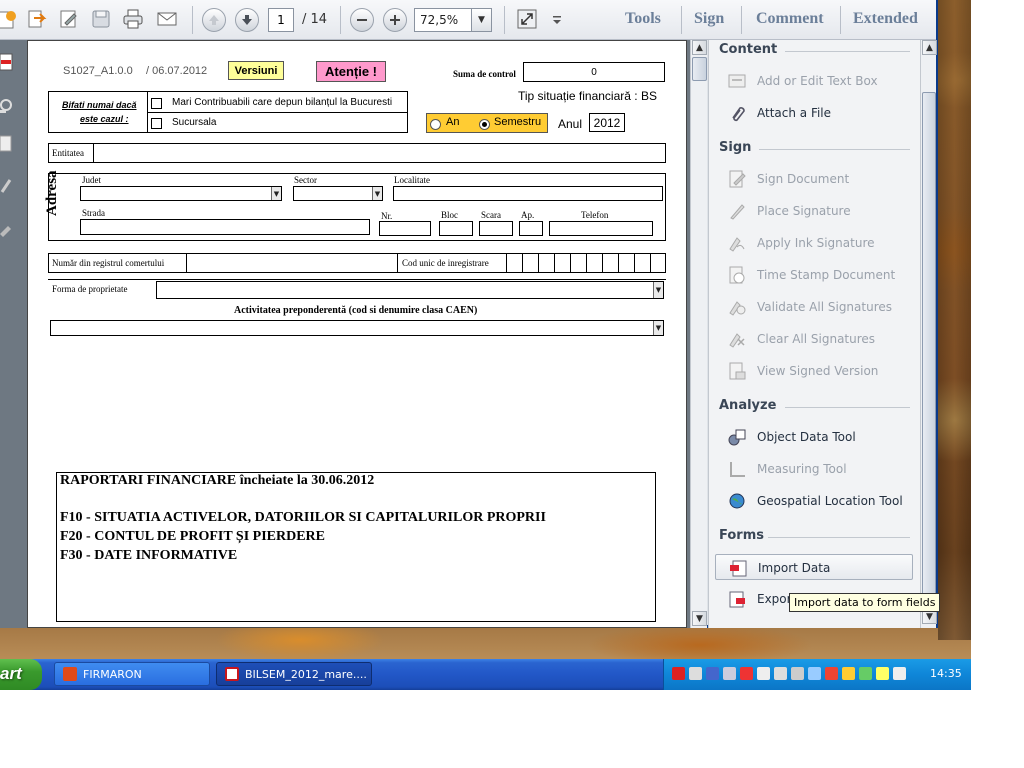 This screenshot has width=1024, height=768. What do you see at coordinates (607, 122) in the screenshot?
I see `year-field: 2012` at bounding box center [607, 122].